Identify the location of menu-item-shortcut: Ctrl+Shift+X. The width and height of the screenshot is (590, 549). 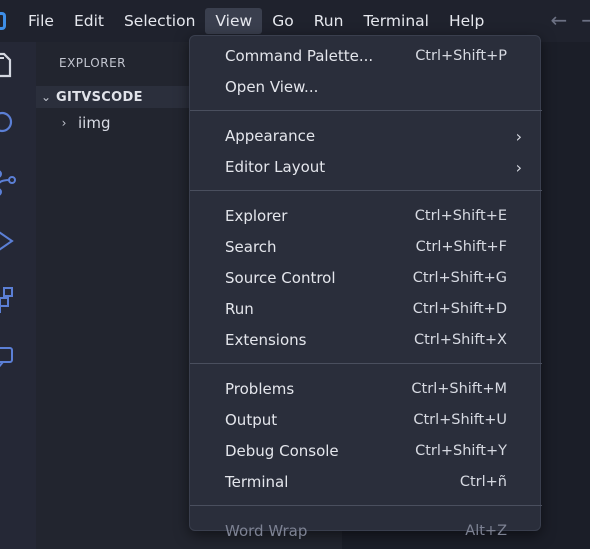
(460, 340).